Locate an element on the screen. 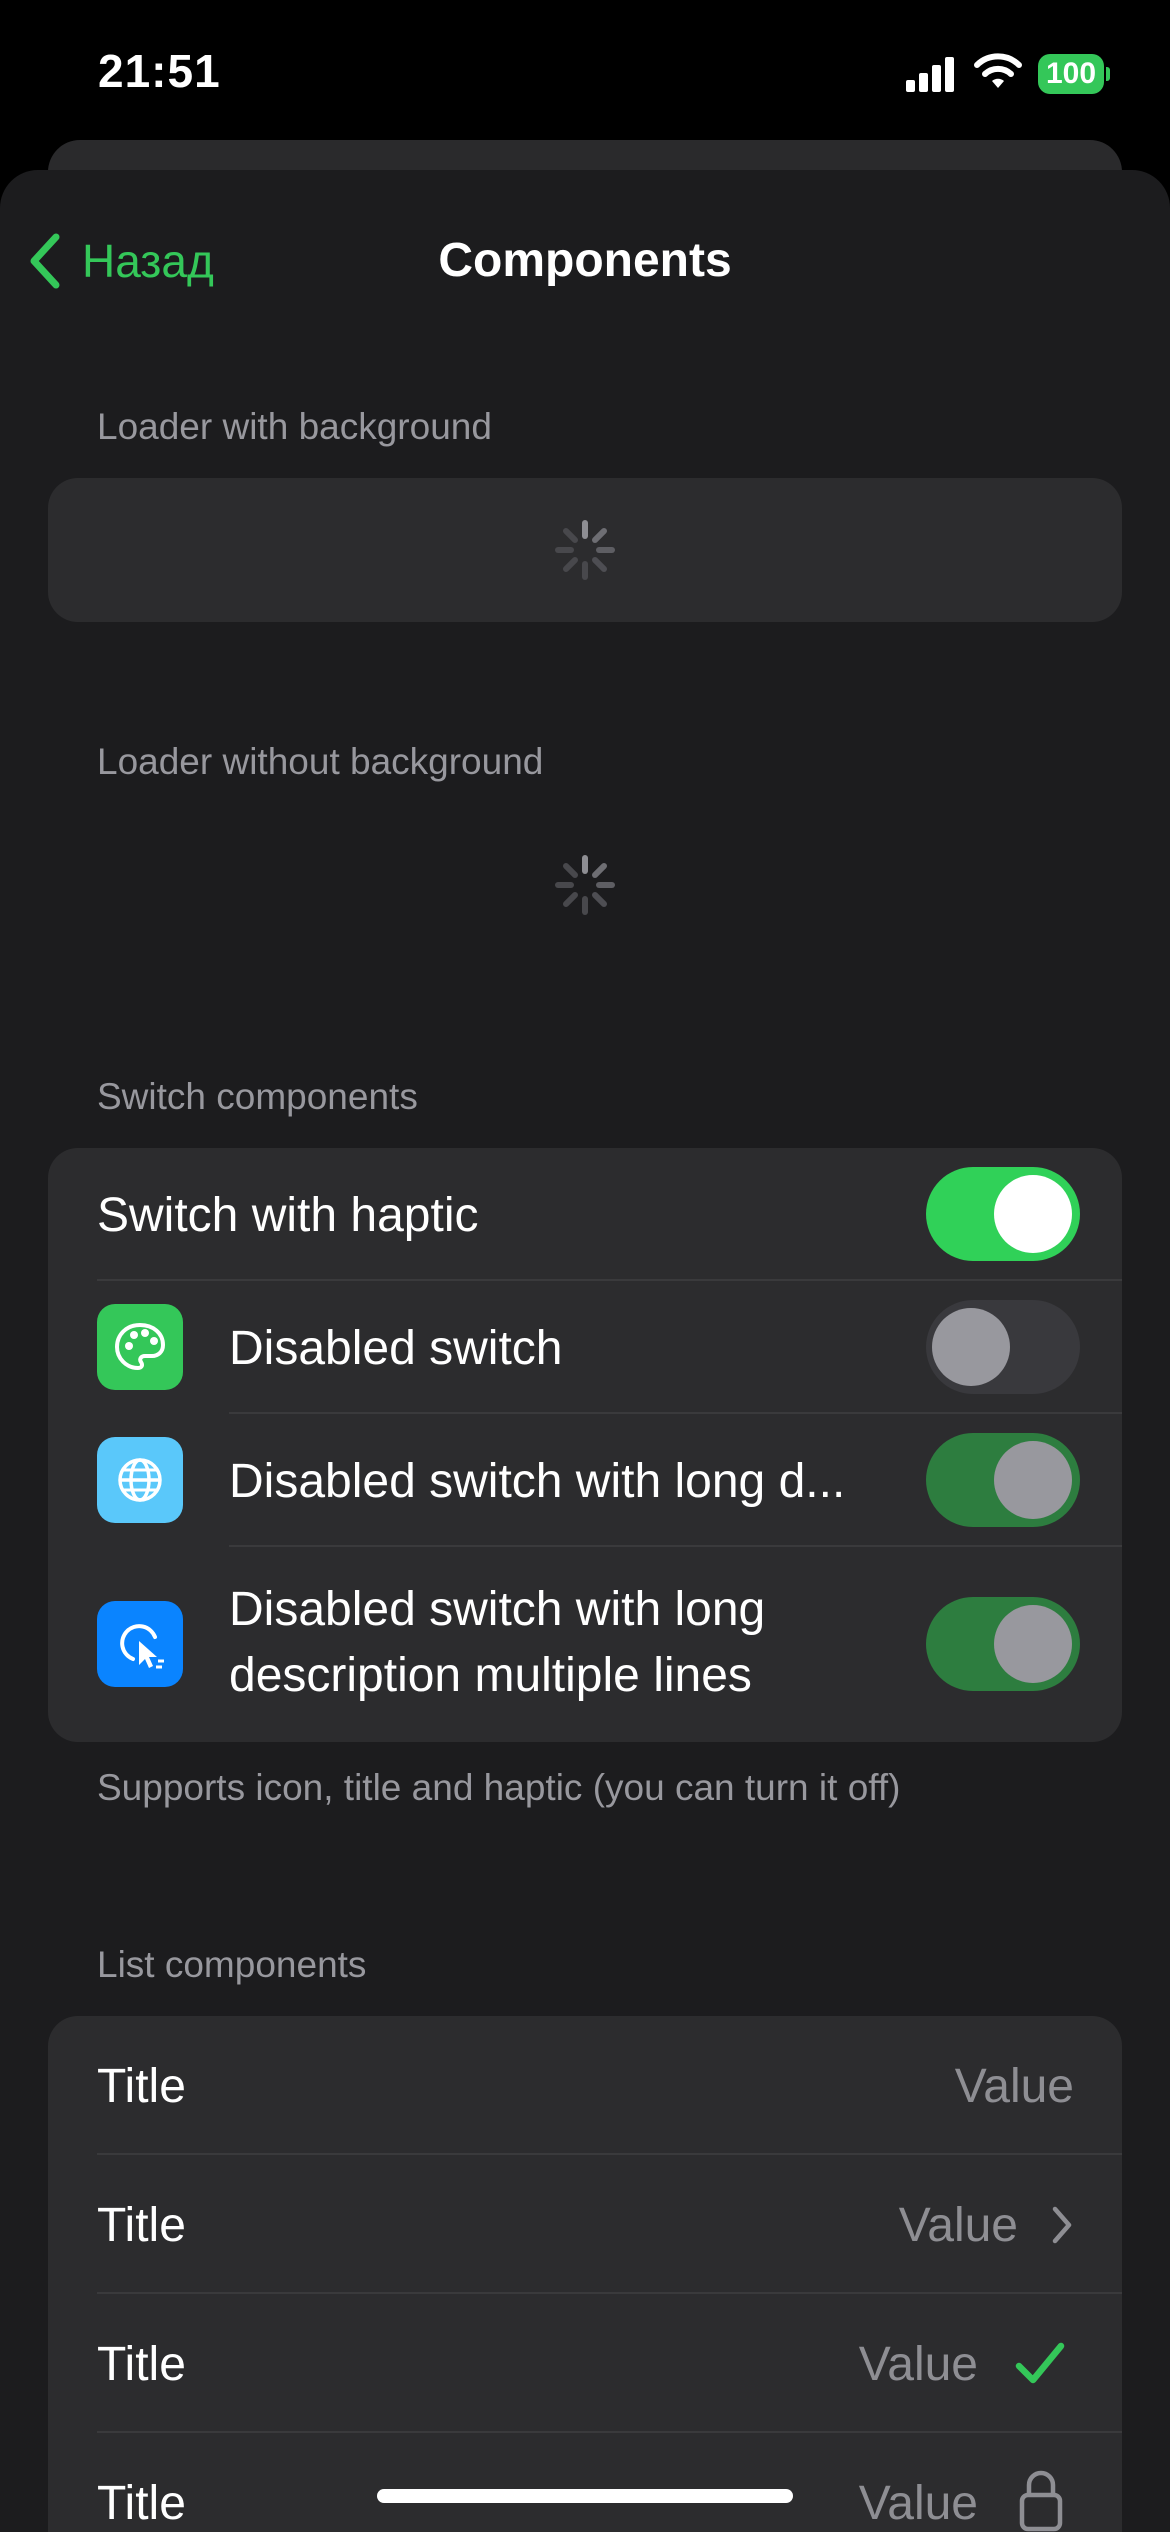 The height and width of the screenshot is (2532, 1170). lock-icon is located at coordinates (1041, 2501).